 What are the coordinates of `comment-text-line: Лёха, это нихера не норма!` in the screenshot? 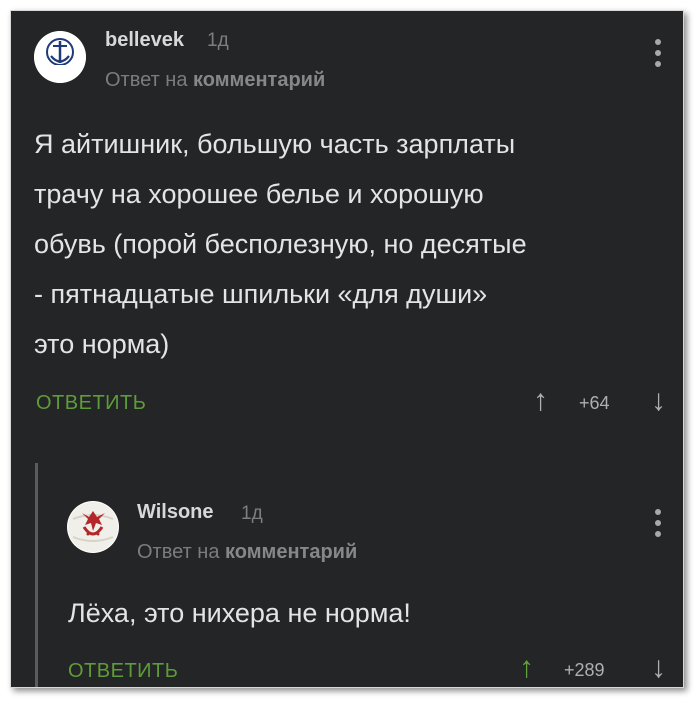 It's located at (239, 613).